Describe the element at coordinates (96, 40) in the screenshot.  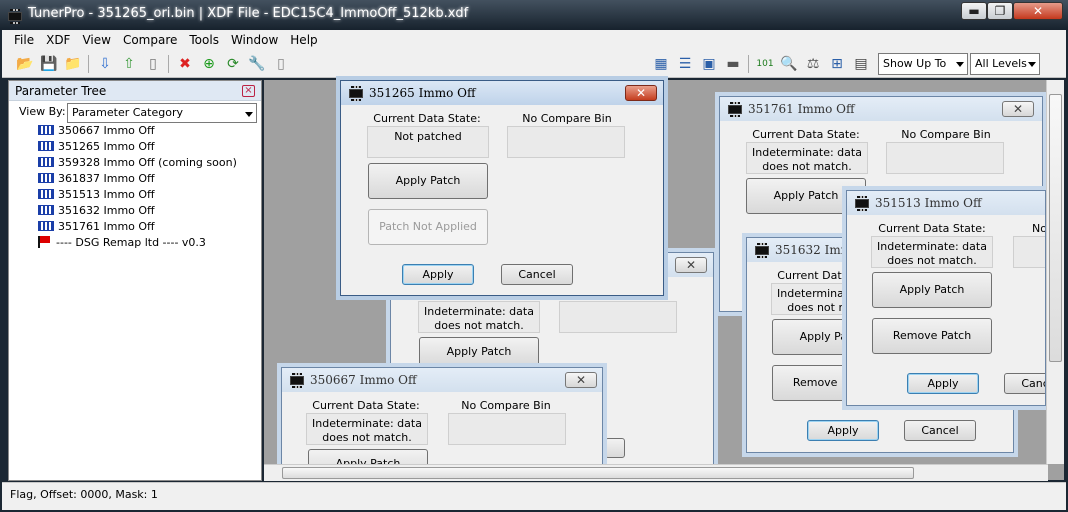
I see `menu-view: View` at that location.